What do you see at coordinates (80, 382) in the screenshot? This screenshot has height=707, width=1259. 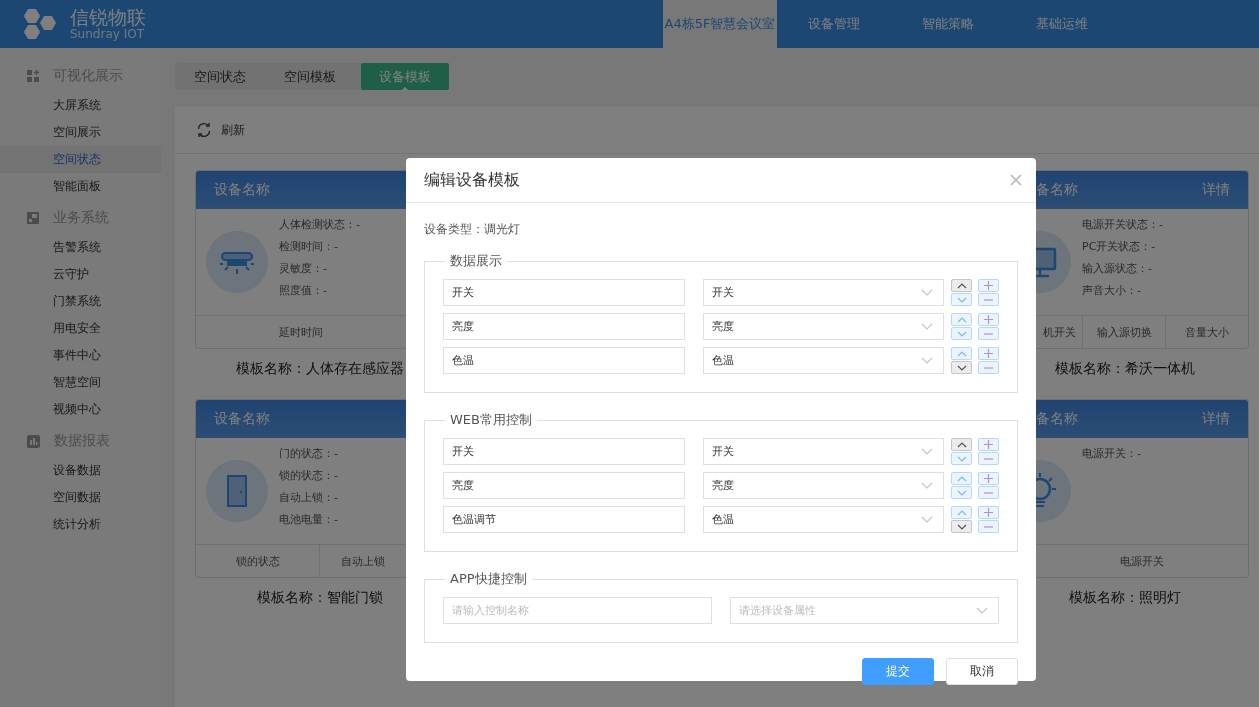 I see `sidebar-item: 智慧空间` at bounding box center [80, 382].